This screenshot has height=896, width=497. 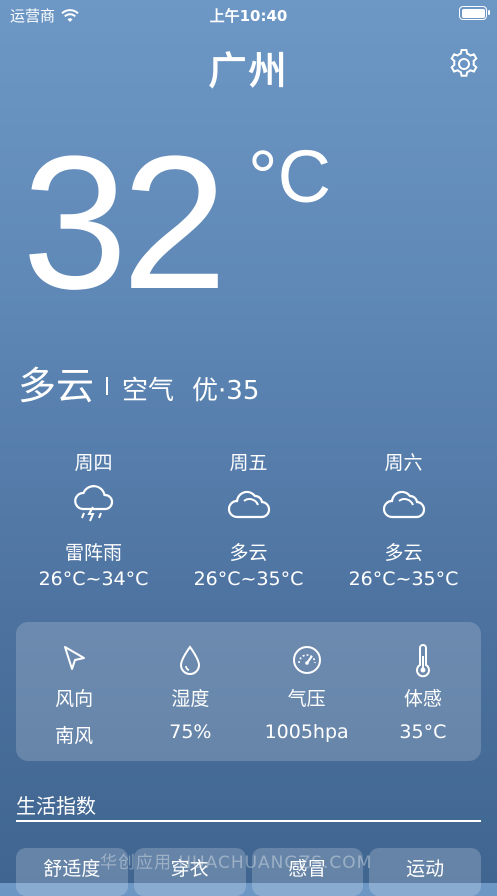 What do you see at coordinates (226, 391) in the screenshot?
I see `air-quality-value: 优·35` at bounding box center [226, 391].